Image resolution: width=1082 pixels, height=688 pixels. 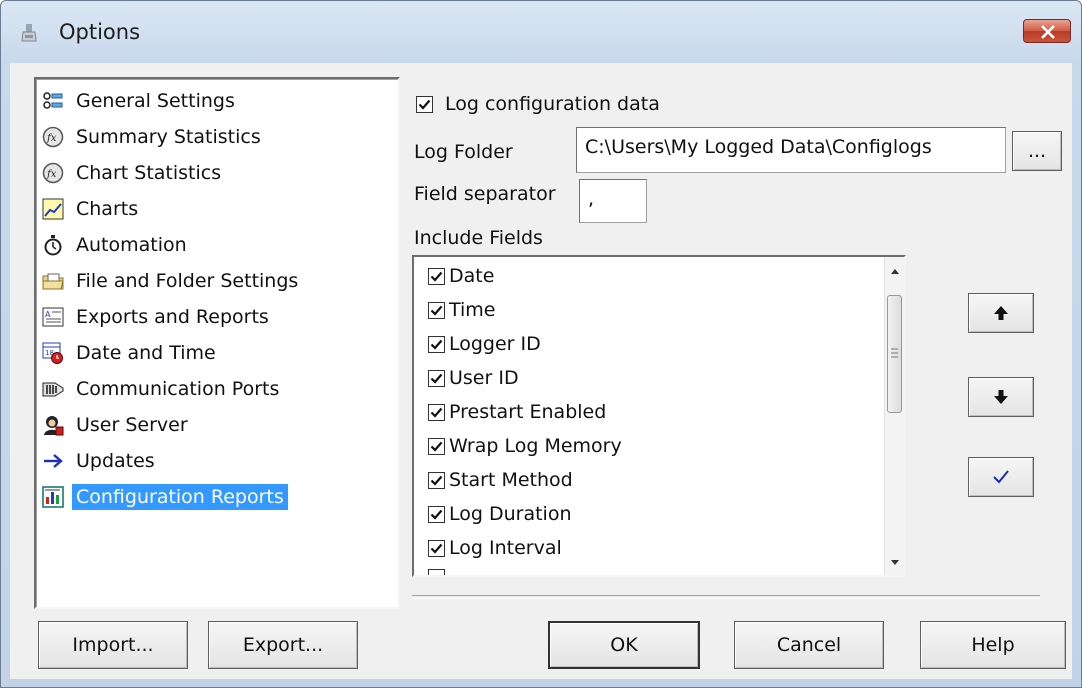 I want to click on field-separator-label: Field separator, so click(x=485, y=194).